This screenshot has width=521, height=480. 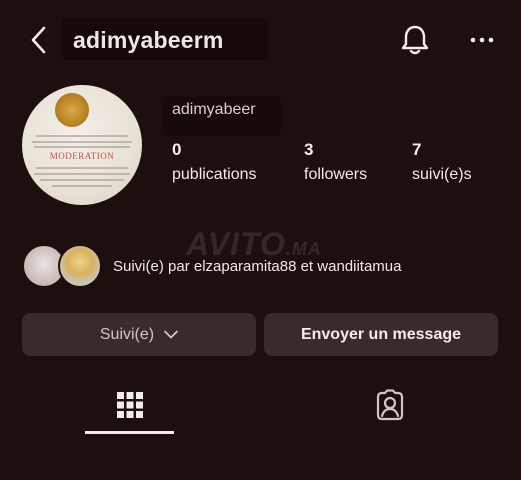 What do you see at coordinates (214, 174) in the screenshot?
I see `stat-label: publications` at bounding box center [214, 174].